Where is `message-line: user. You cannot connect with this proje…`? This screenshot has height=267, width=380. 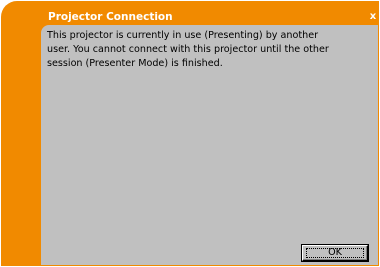 message-line: user. You cannot connect with this proje… is located at coordinates (188, 49).